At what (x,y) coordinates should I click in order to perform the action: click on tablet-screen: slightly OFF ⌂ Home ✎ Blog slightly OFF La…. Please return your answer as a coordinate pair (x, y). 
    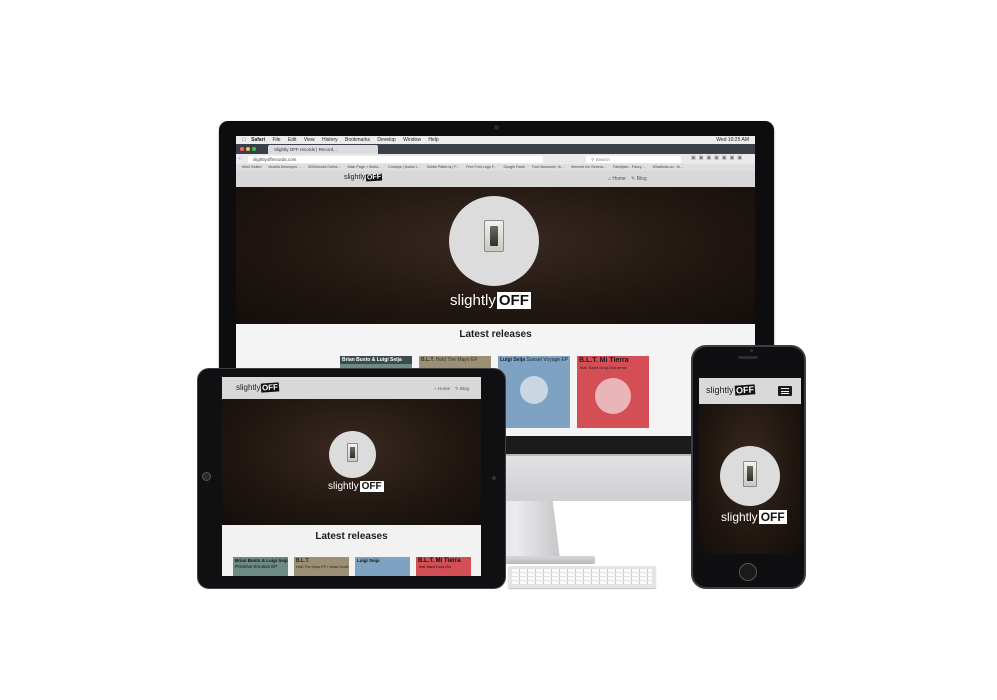
    Looking at the image, I should click on (351, 476).